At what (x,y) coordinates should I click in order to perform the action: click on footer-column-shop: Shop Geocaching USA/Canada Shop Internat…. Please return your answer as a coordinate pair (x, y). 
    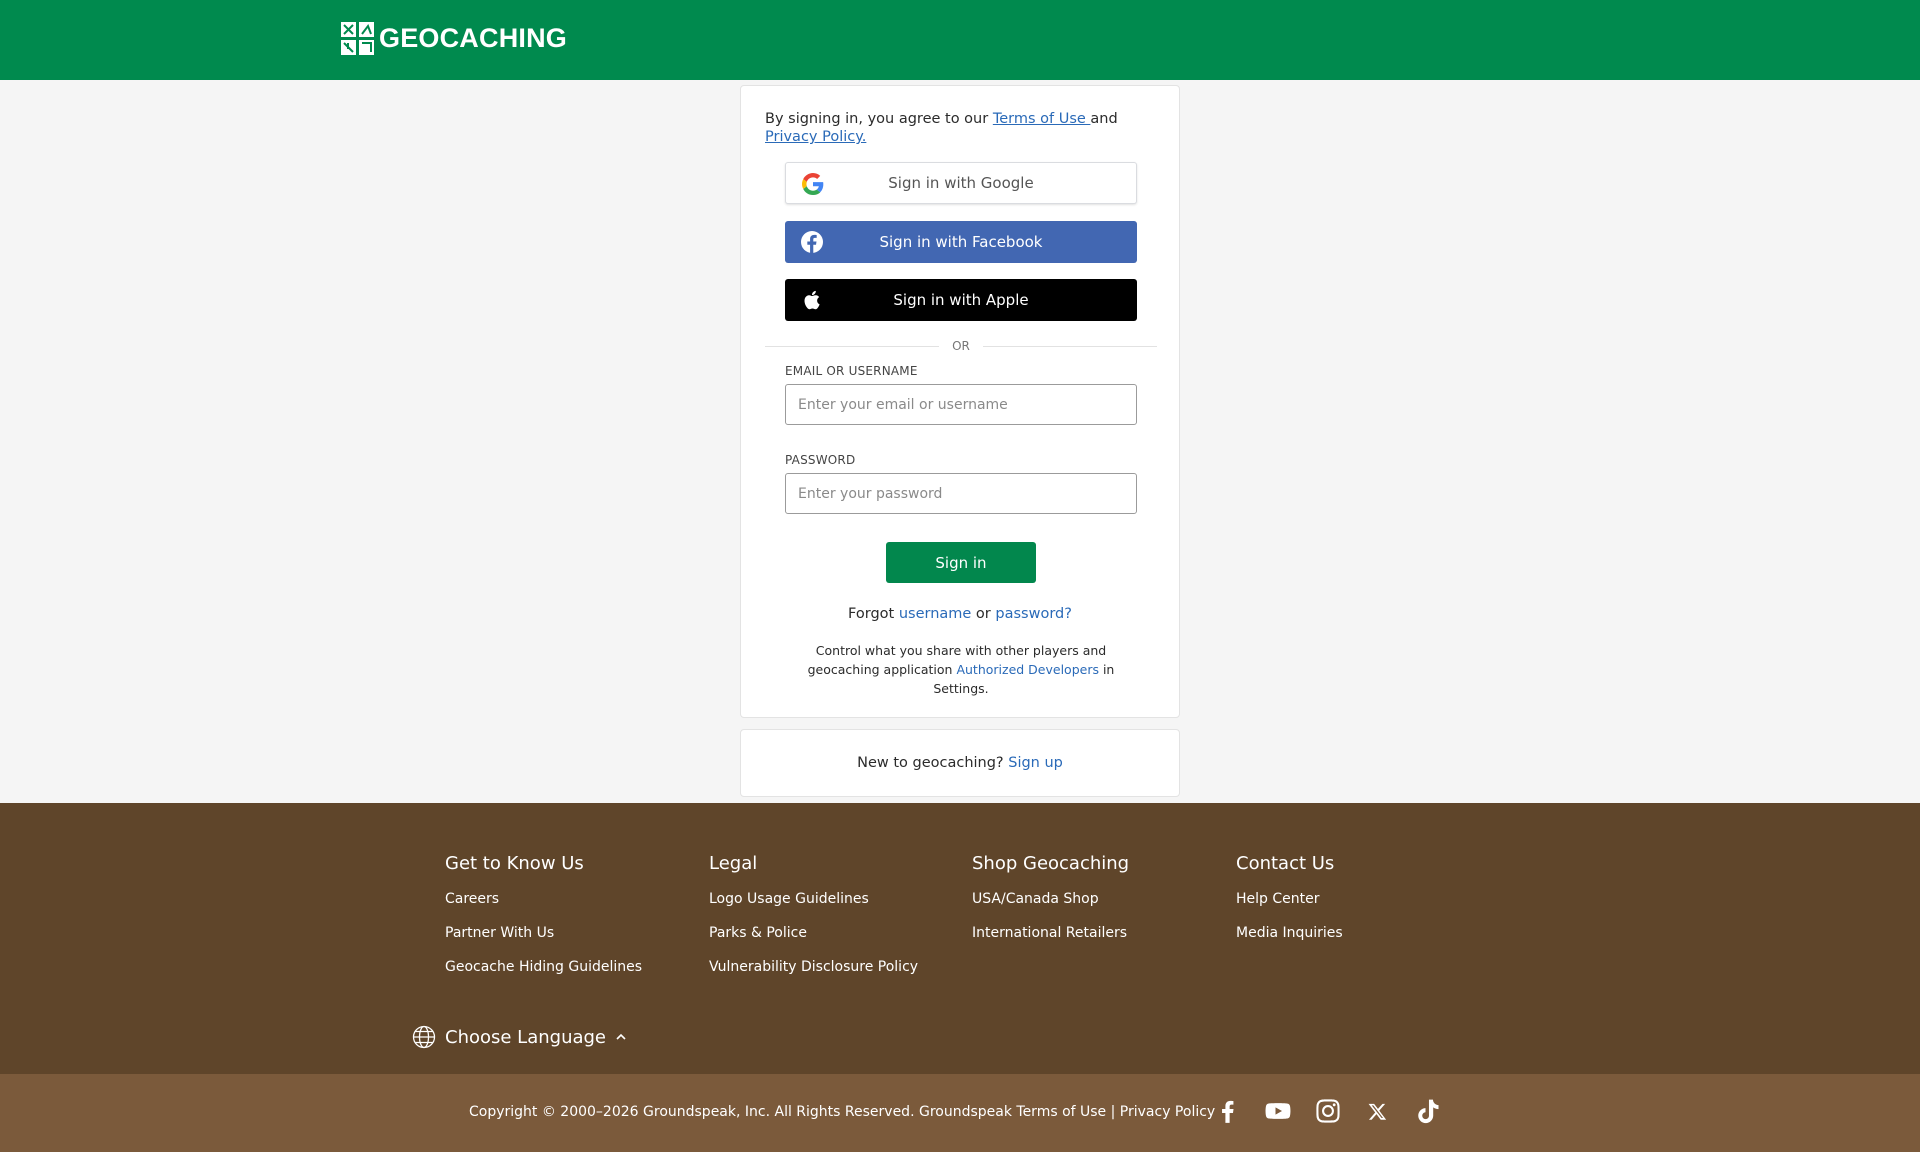
    Looking at the image, I should click on (1097, 906).